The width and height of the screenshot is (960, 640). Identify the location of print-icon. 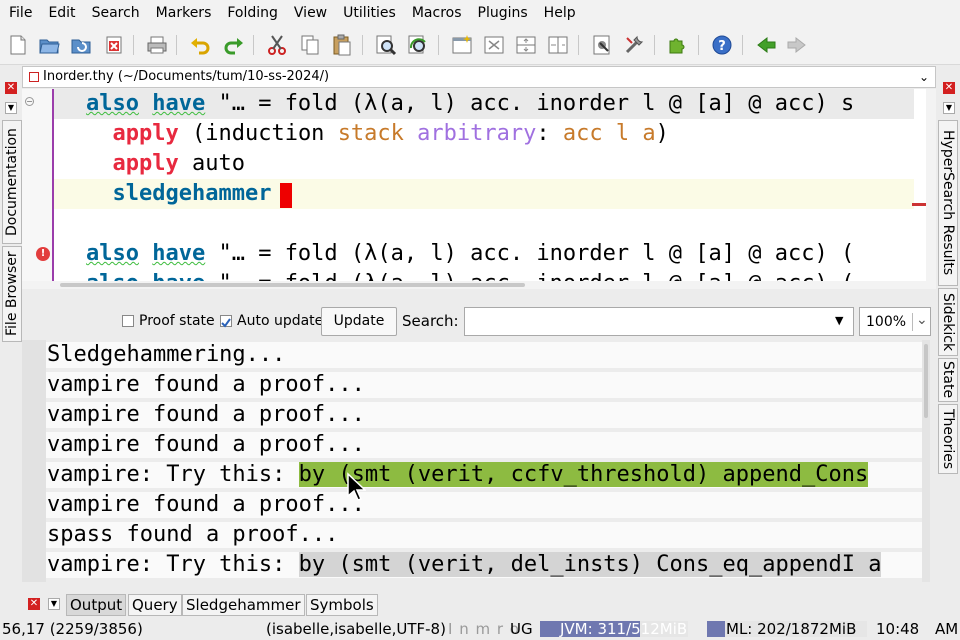
(157, 45).